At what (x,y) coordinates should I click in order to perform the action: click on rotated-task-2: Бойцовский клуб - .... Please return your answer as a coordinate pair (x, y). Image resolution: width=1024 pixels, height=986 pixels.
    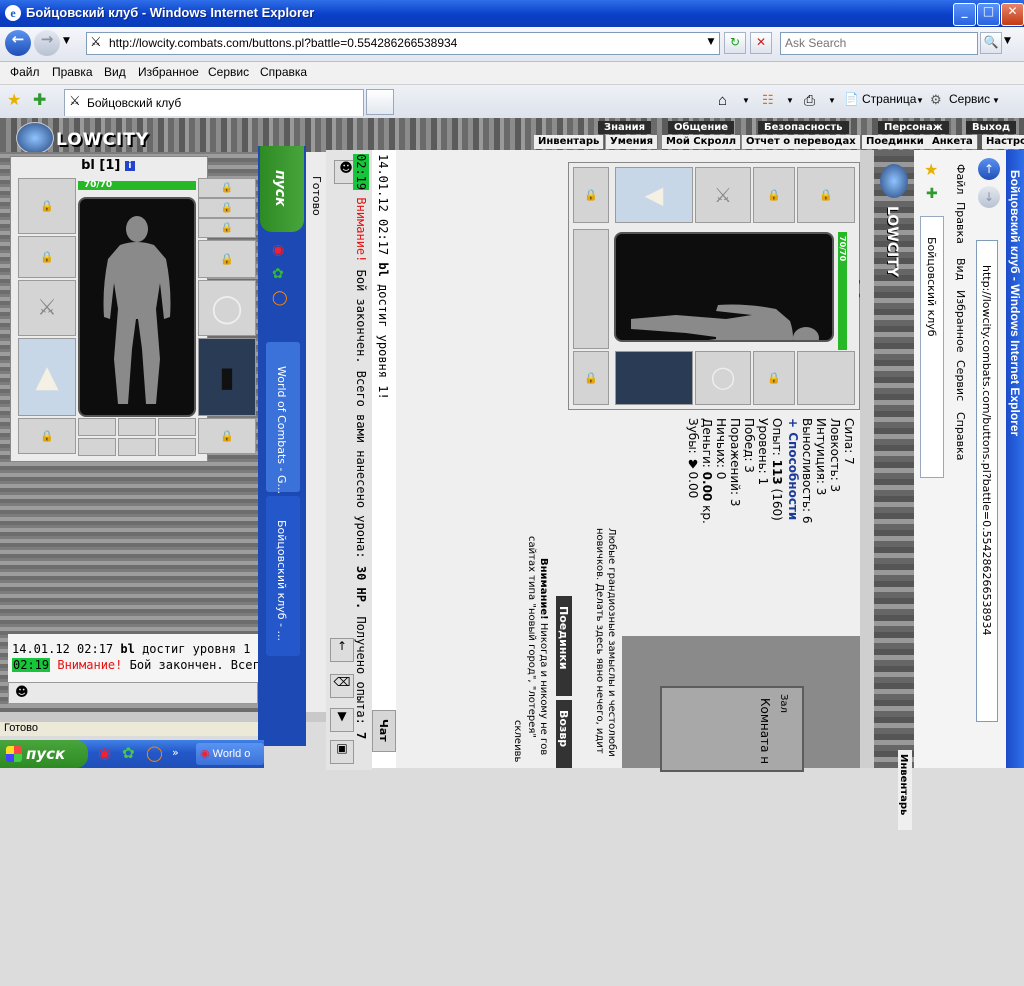
    Looking at the image, I should click on (283, 576).